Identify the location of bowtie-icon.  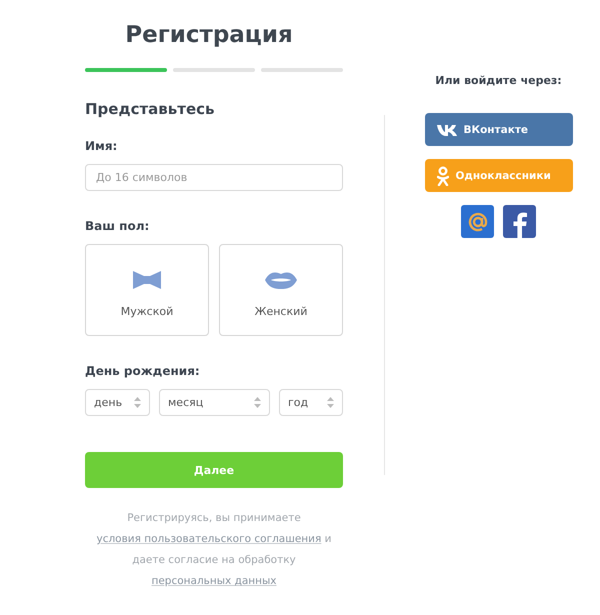
(147, 279).